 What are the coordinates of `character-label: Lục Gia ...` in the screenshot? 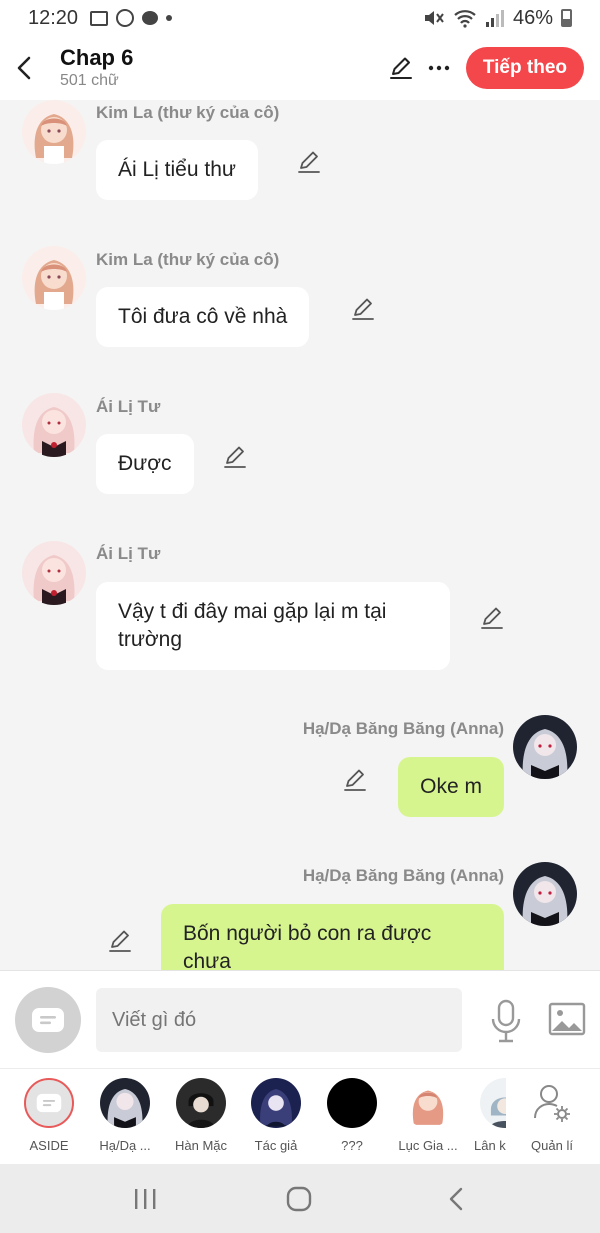 It's located at (428, 1145).